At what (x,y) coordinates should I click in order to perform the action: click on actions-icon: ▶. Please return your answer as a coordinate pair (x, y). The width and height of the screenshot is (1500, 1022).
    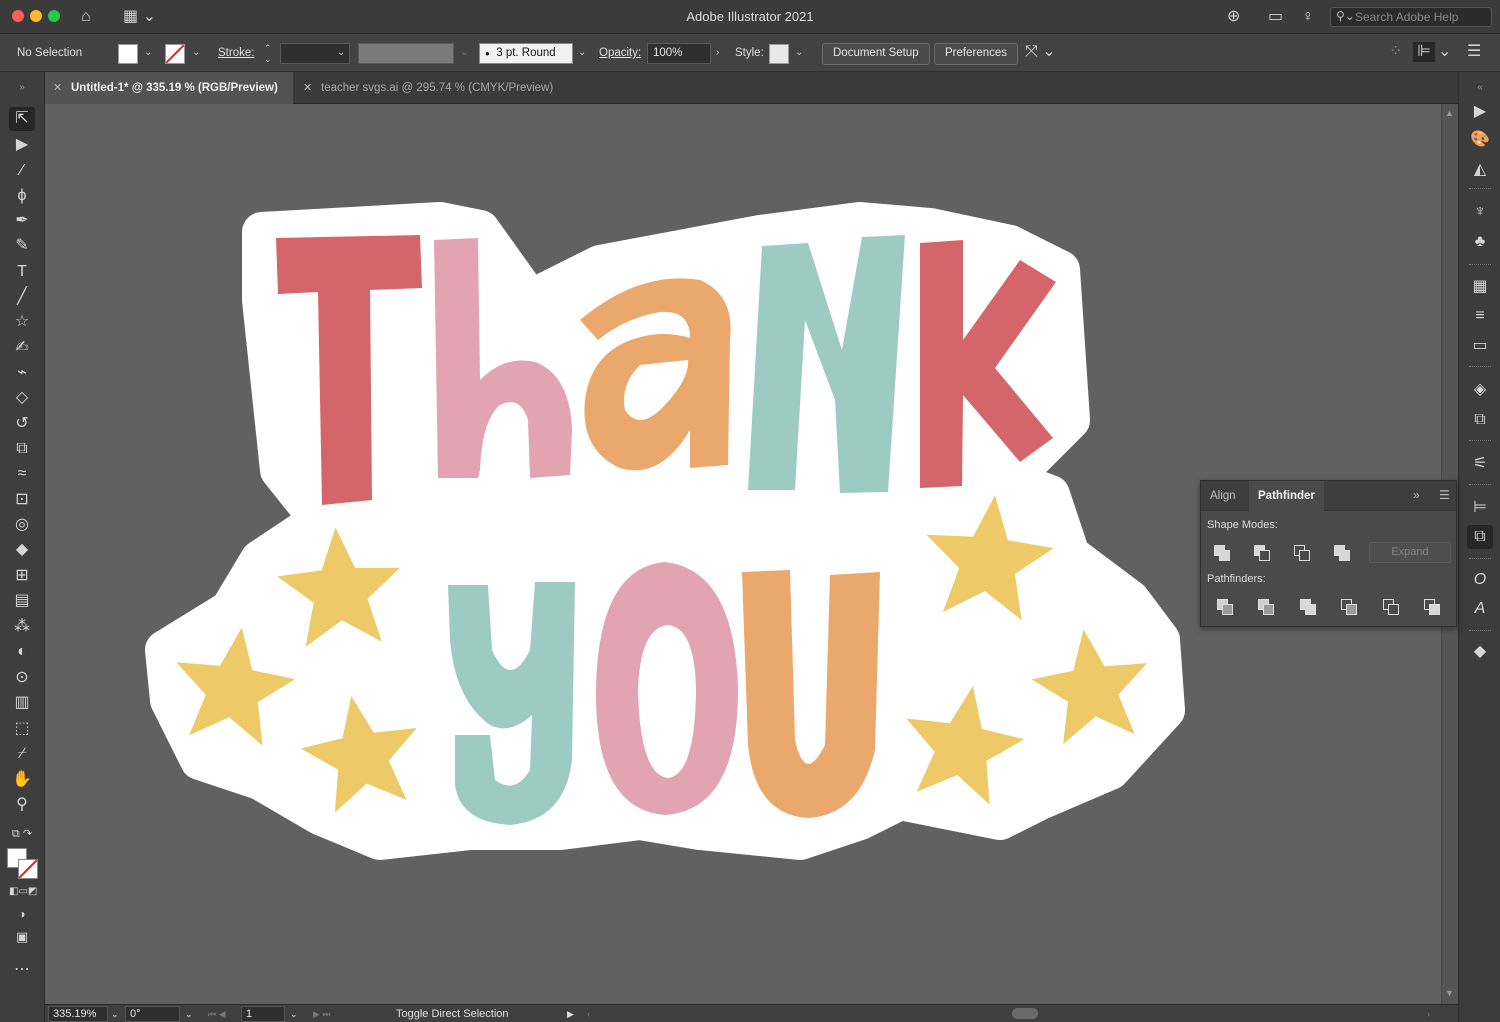
    Looking at the image, I should click on (1480, 112).